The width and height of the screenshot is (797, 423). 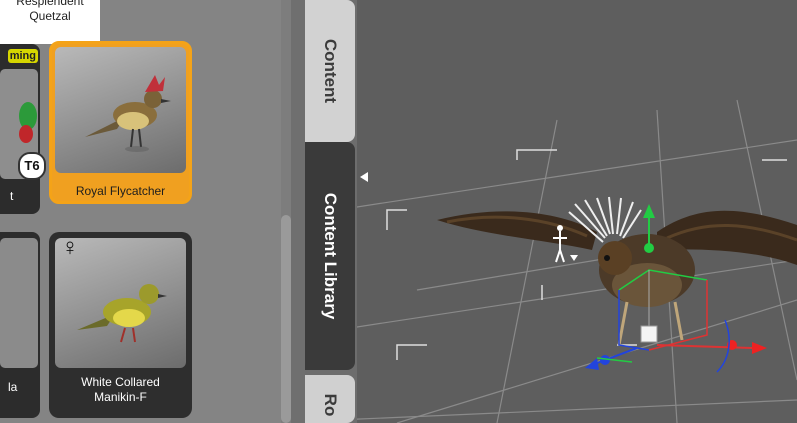 What do you see at coordinates (19, 124) in the screenshot?
I see `parrot-thumbnail-icon` at bounding box center [19, 124].